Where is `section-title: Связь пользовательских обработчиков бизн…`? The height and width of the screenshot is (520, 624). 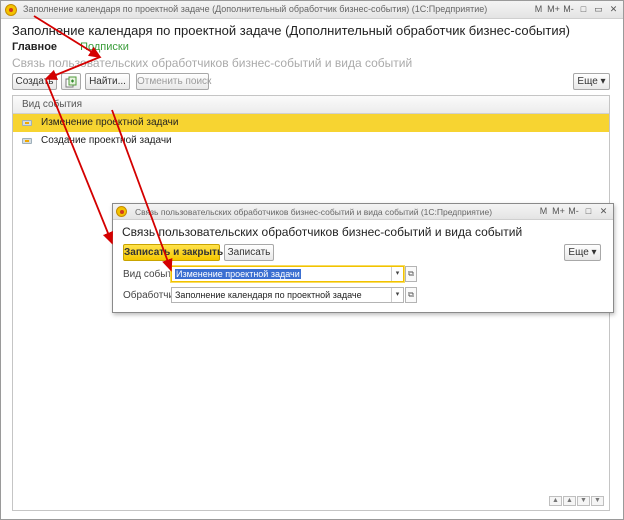 section-title: Связь пользовательских обработчиков бизн… is located at coordinates (212, 63).